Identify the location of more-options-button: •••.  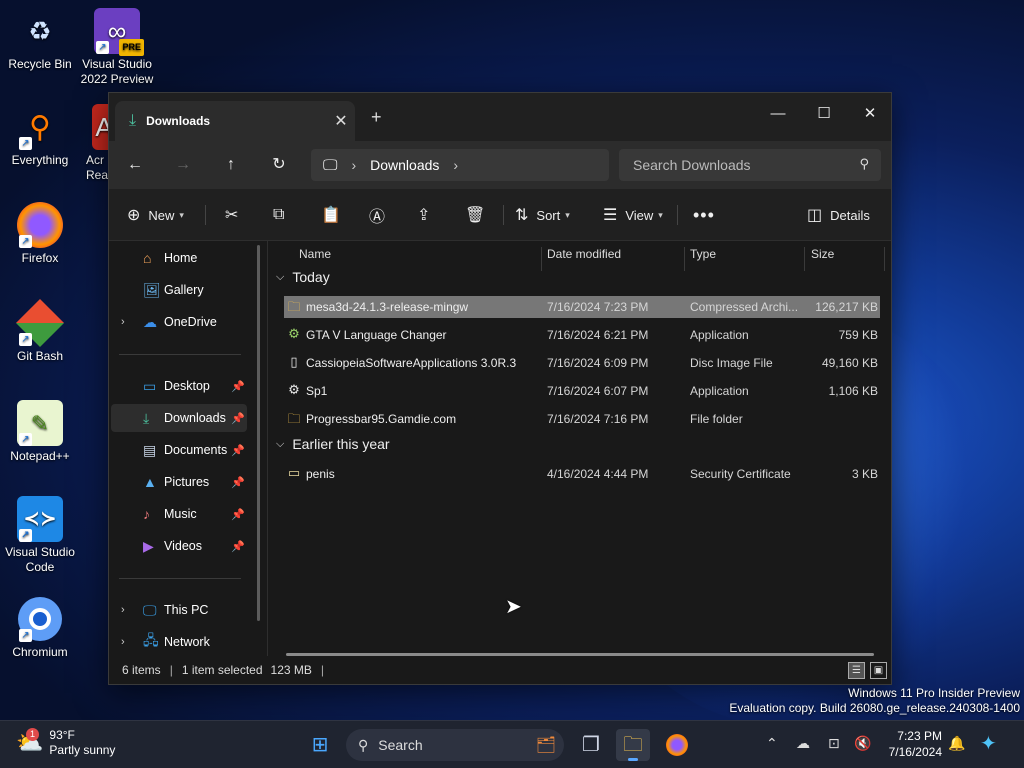
(704, 215).